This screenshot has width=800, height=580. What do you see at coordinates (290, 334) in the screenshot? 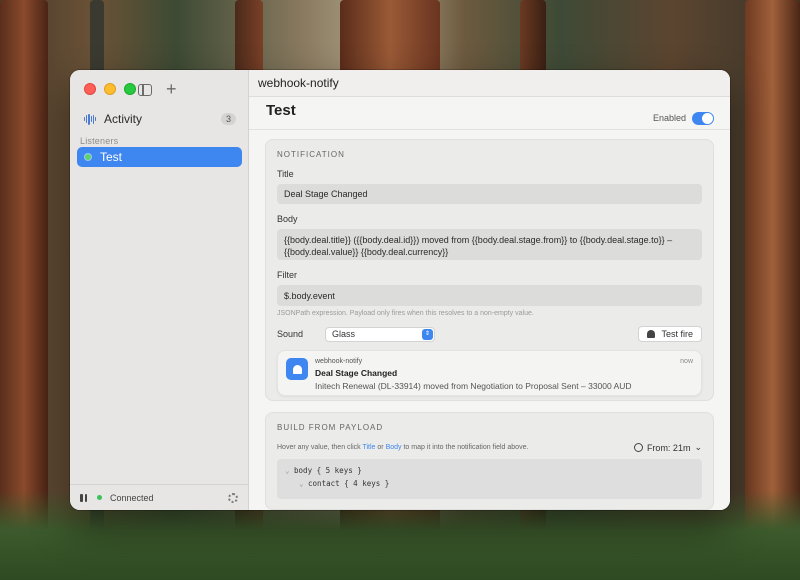
I see `sound-label: Sound` at bounding box center [290, 334].